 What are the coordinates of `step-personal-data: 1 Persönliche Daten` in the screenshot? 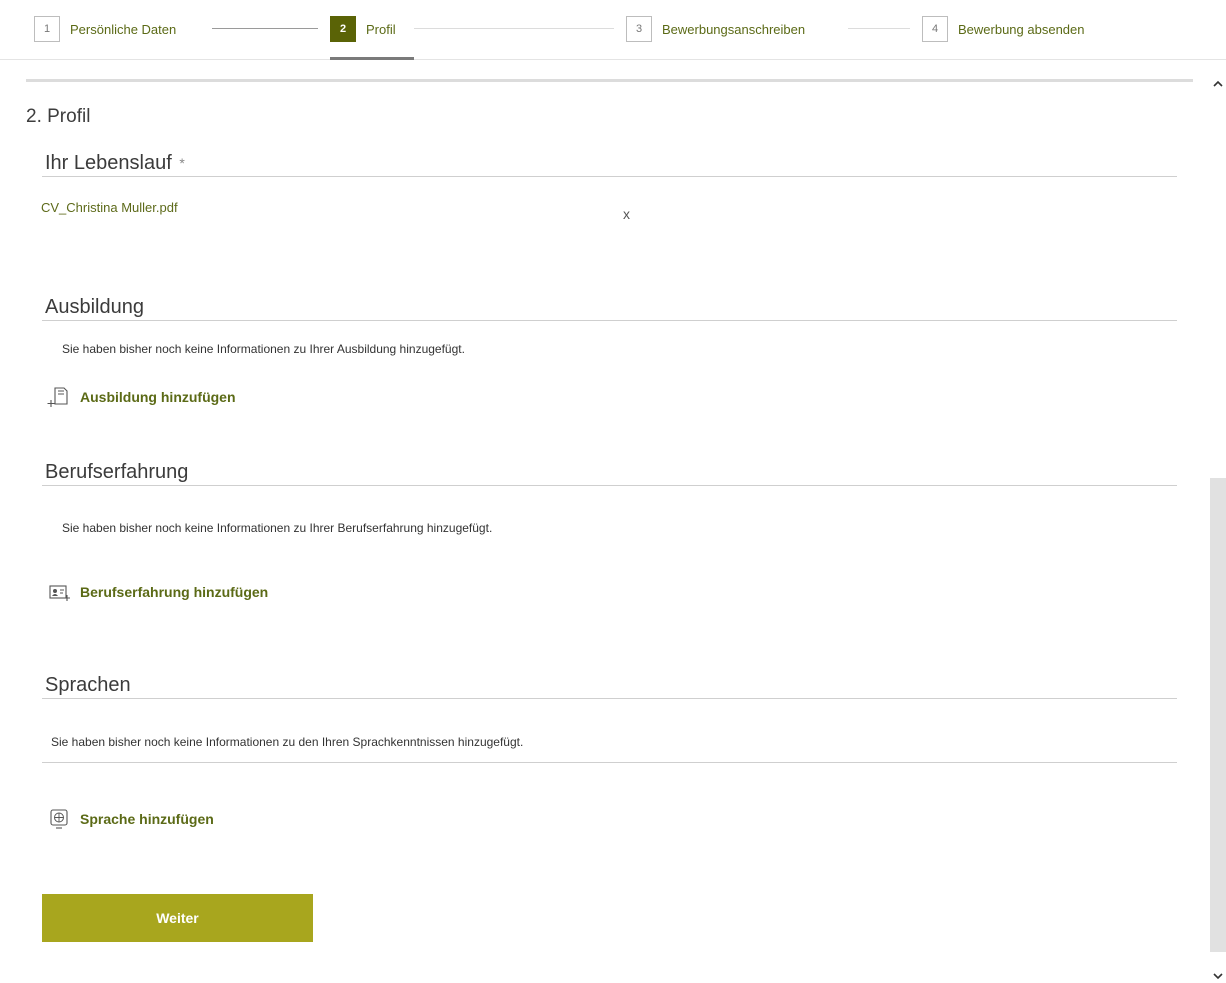 It's located at (105, 29).